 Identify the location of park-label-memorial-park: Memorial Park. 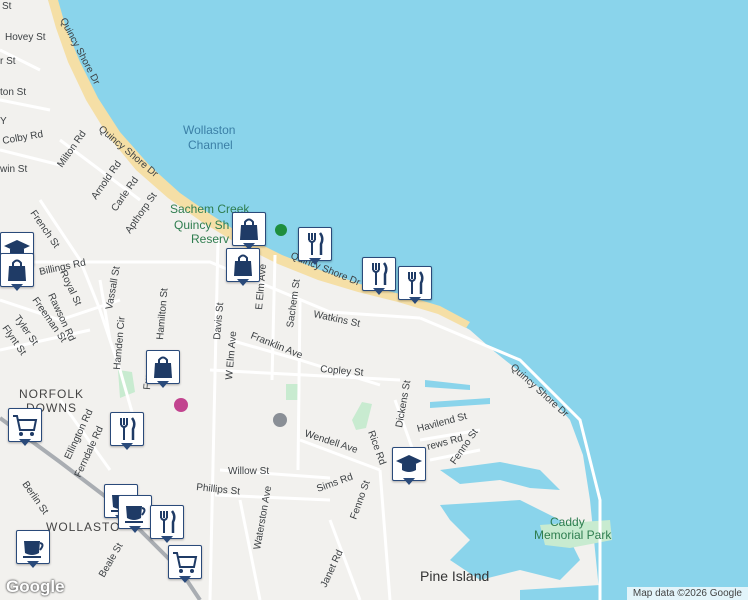
(573, 535).